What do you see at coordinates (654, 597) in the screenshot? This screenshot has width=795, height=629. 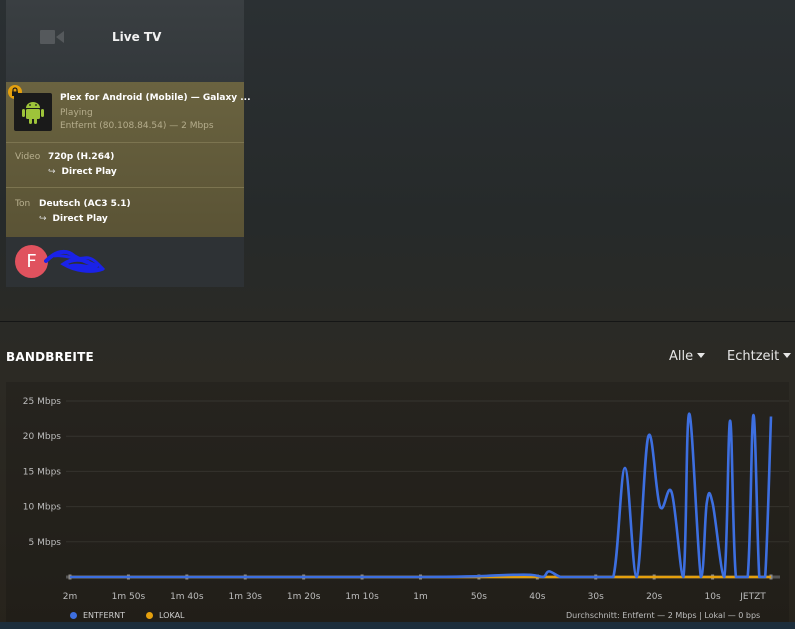 I see `x-tick-label: 20s` at bounding box center [654, 597].